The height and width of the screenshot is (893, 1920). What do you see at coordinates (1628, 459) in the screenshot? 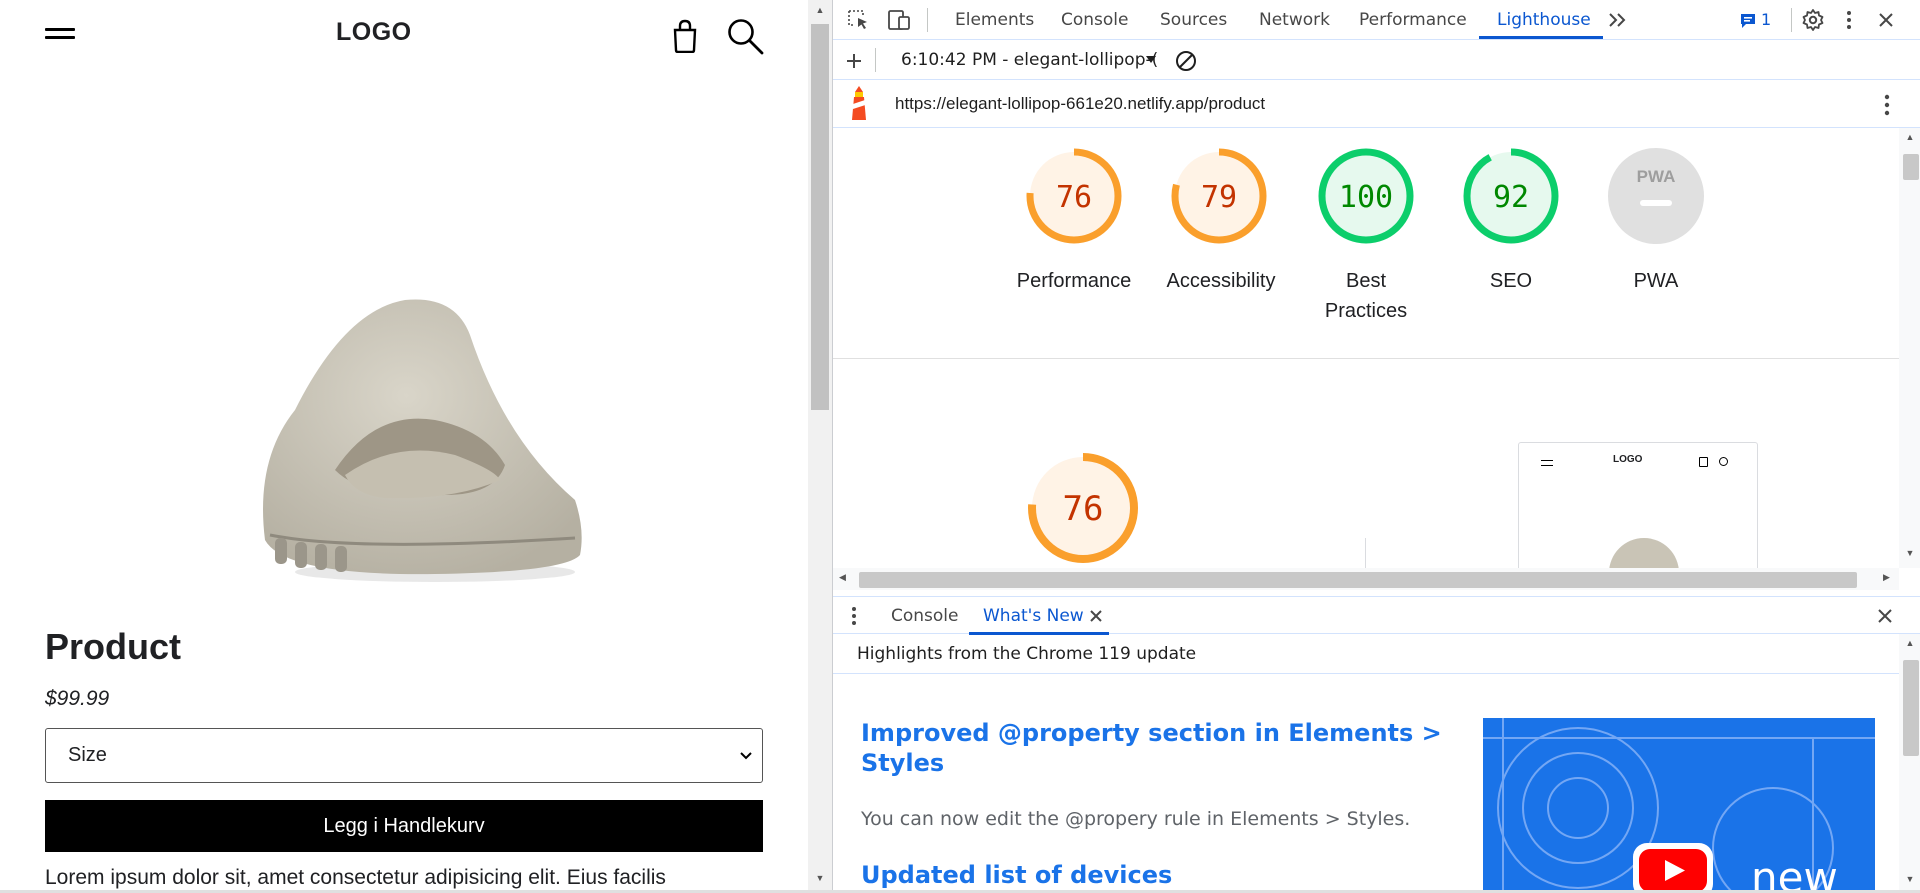
I see `thumbnail-logo: LOGO` at bounding box center [1628, 459].